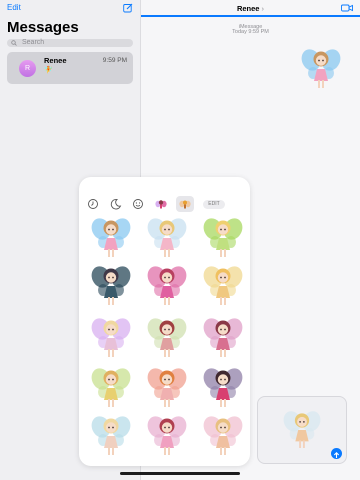  What do you see at coordinates (43, 27) in the screenshot?
I see `page-title: Messages` at bounding box center [43, 27].